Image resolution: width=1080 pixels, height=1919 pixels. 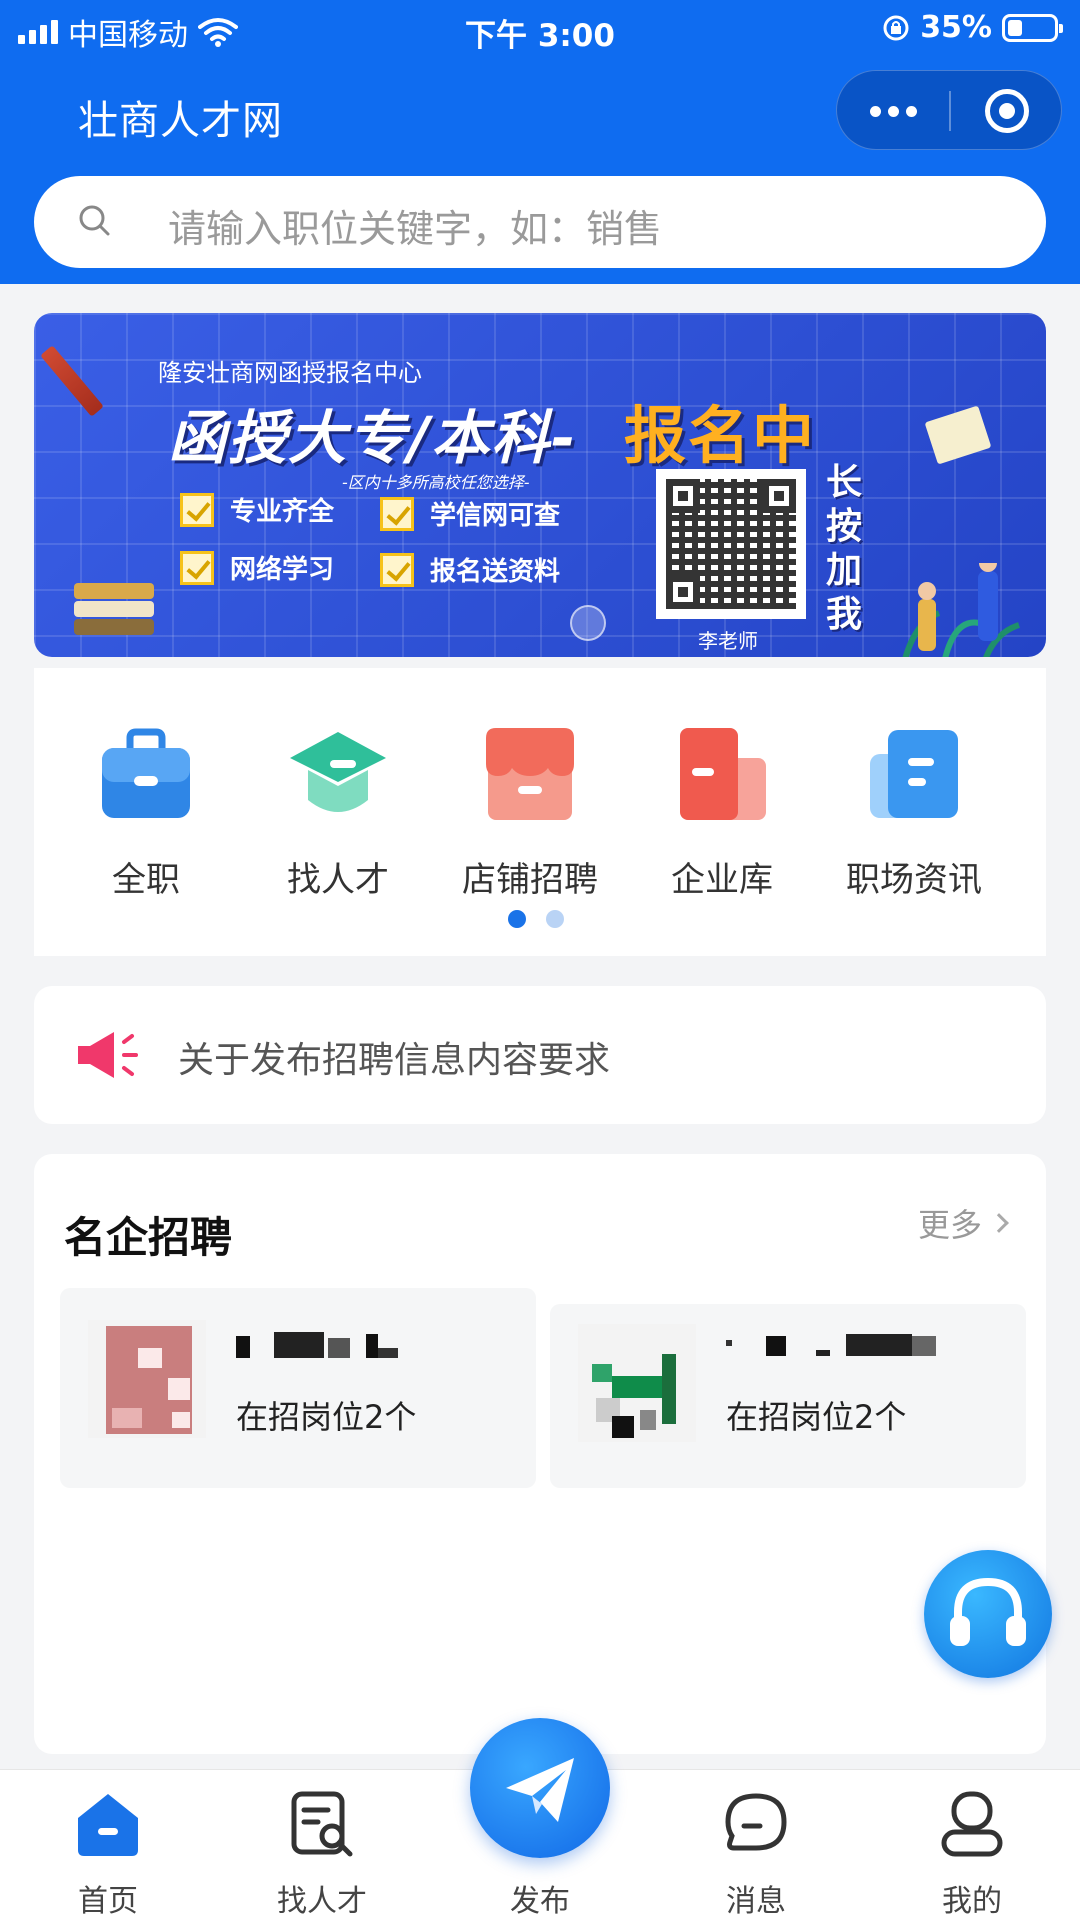 I want to click on status-right: 35%, so click(x=972, y=27).